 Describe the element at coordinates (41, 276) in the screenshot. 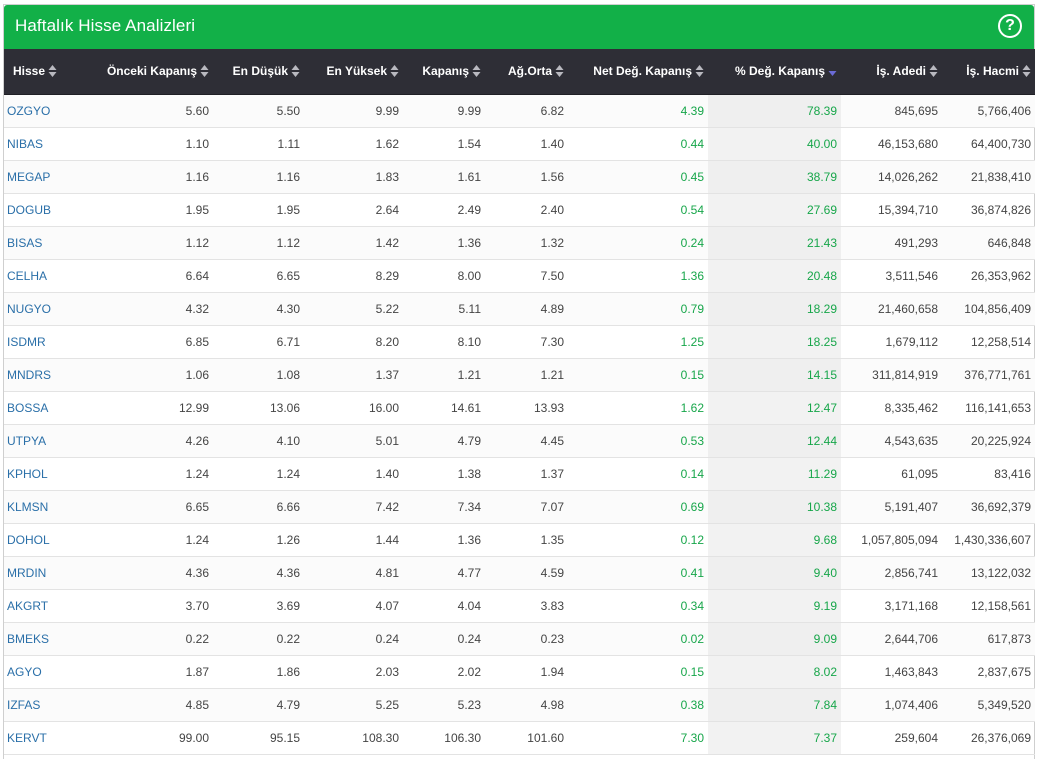

I see `stock-symbol-link: CELHA` at that location.